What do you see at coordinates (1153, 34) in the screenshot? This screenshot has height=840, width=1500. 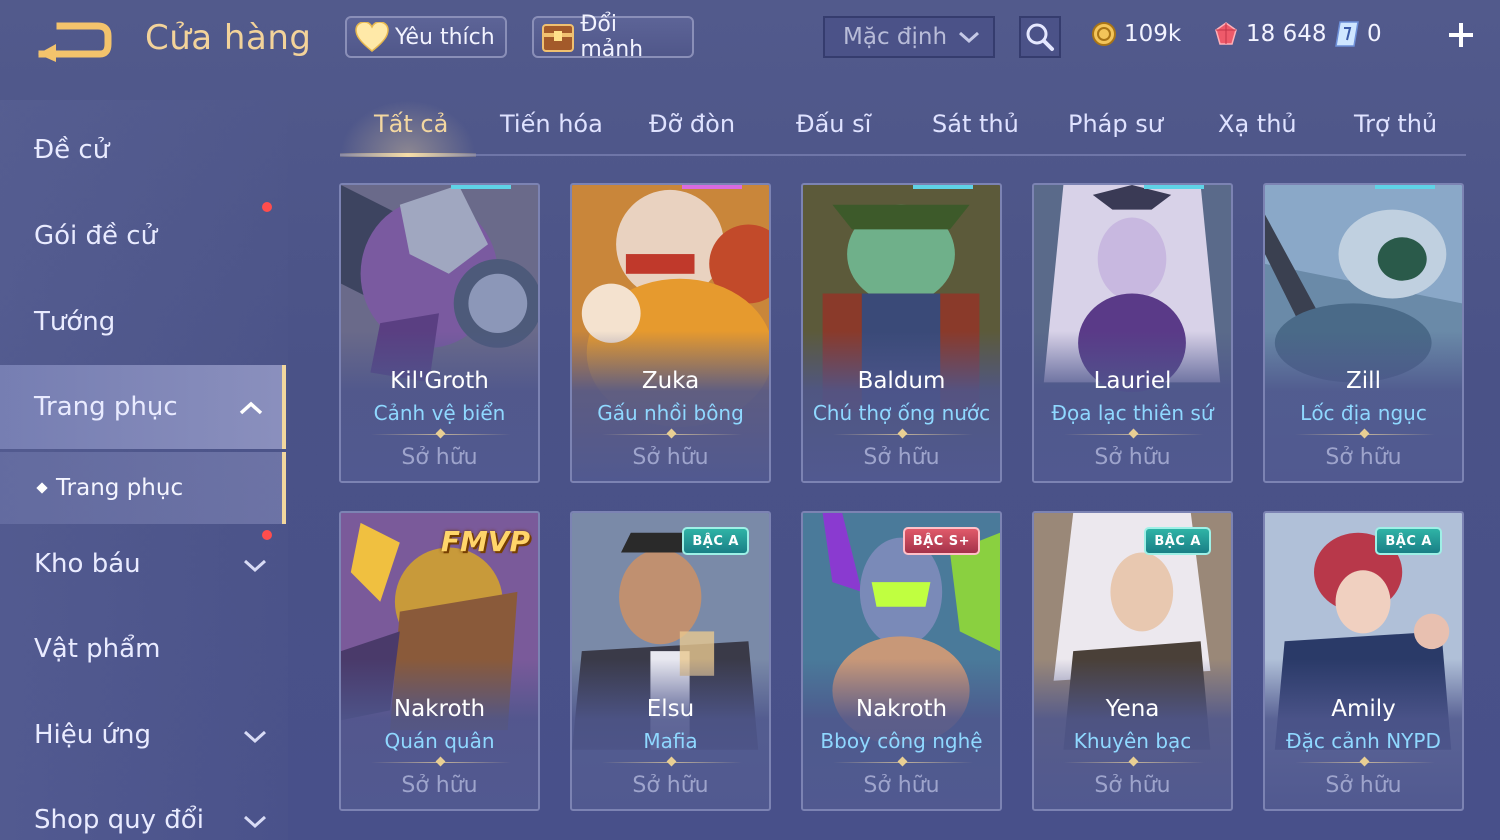 I see `gold-amount: 109k` at bounding box center [1153, 34].